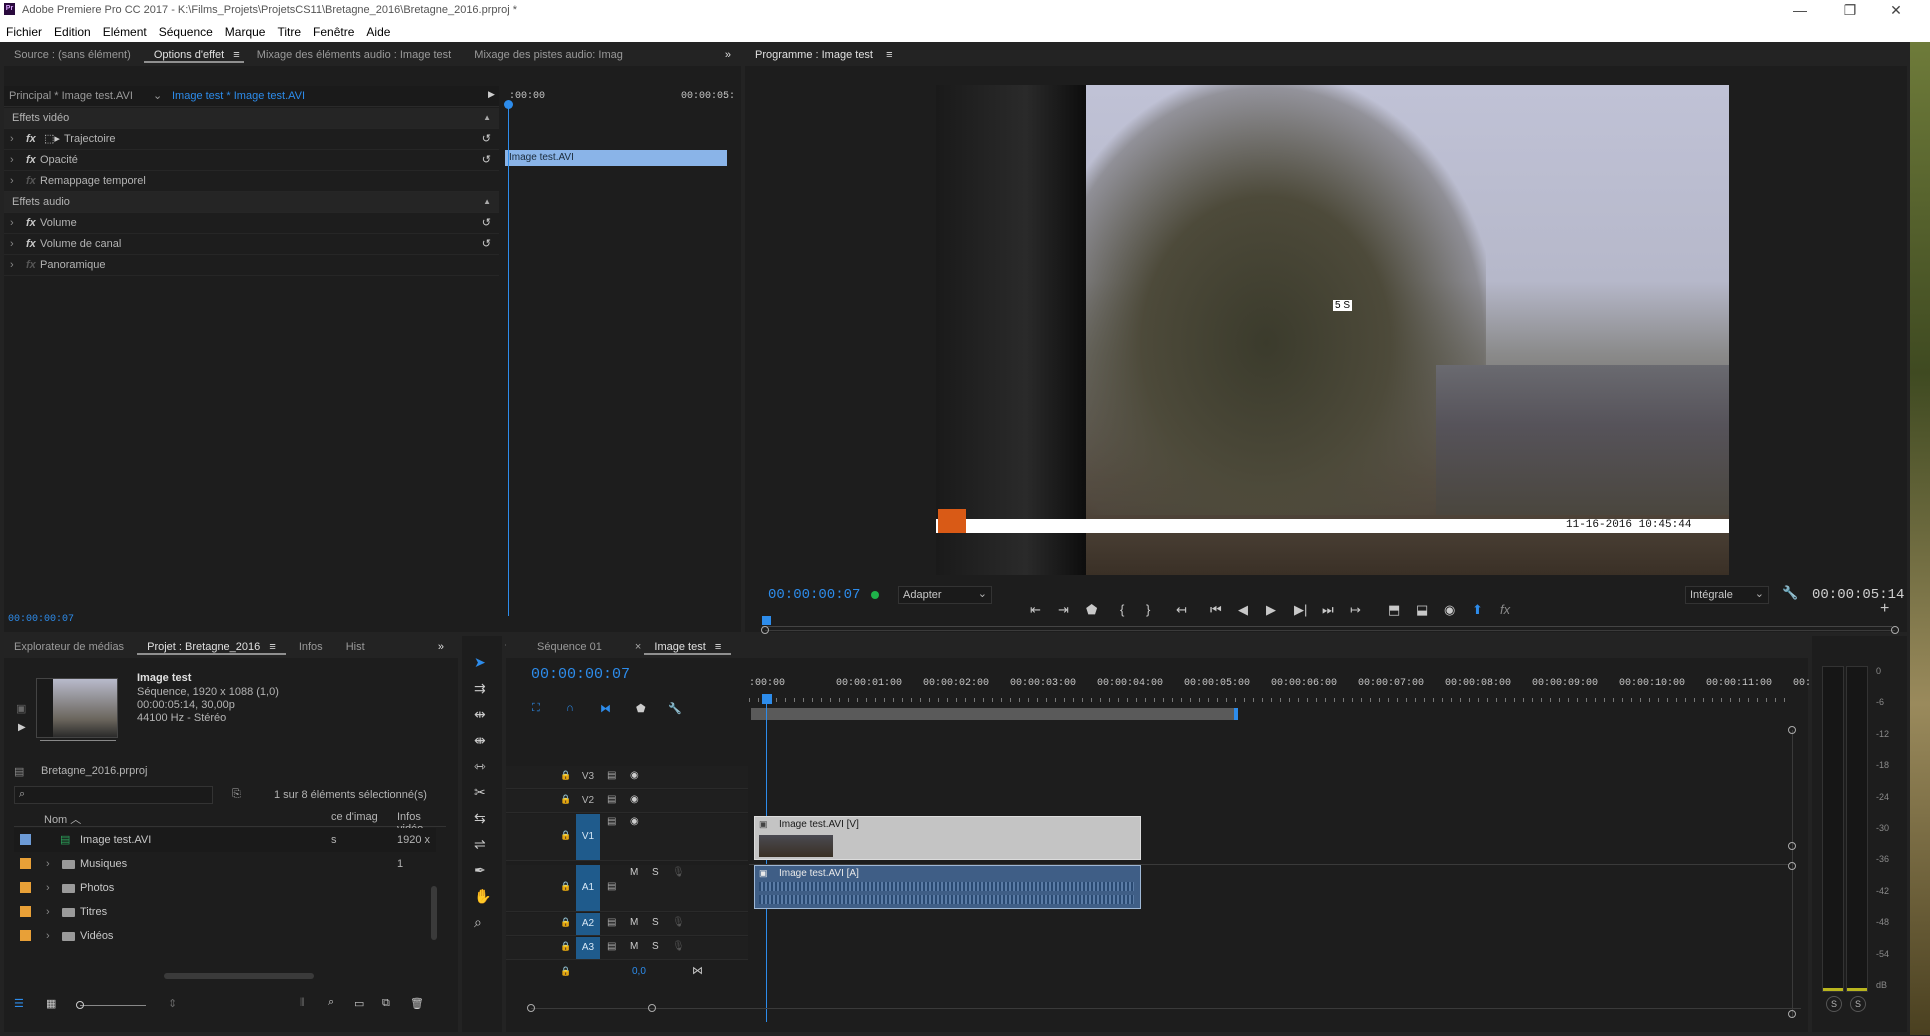 This screenshot has width=1930, height=1036. What do you see at coordinates (508, 104) in the screenshot?
I see `mini-playhead-handle` at bounding box center [508, 104].